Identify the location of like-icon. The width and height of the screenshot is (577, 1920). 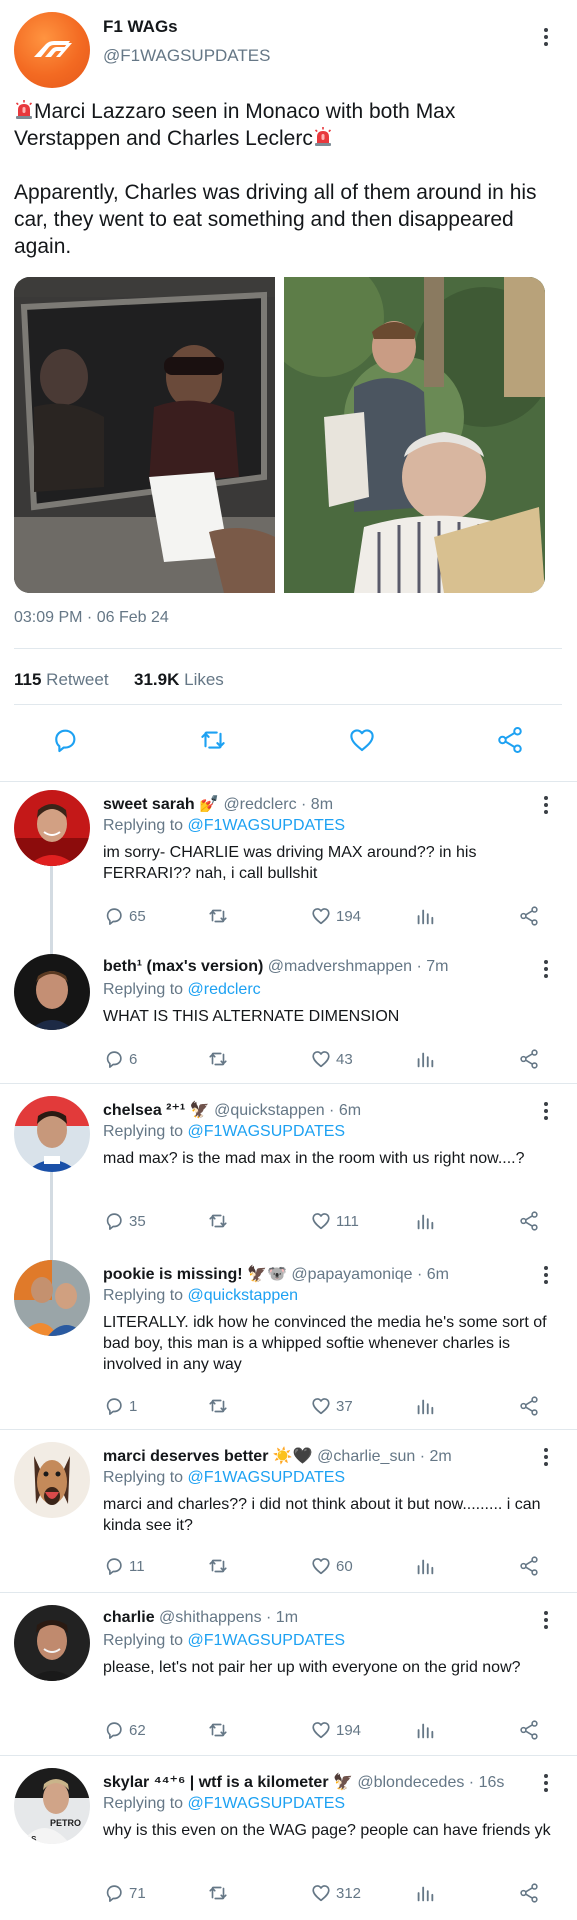
(321, 1566).